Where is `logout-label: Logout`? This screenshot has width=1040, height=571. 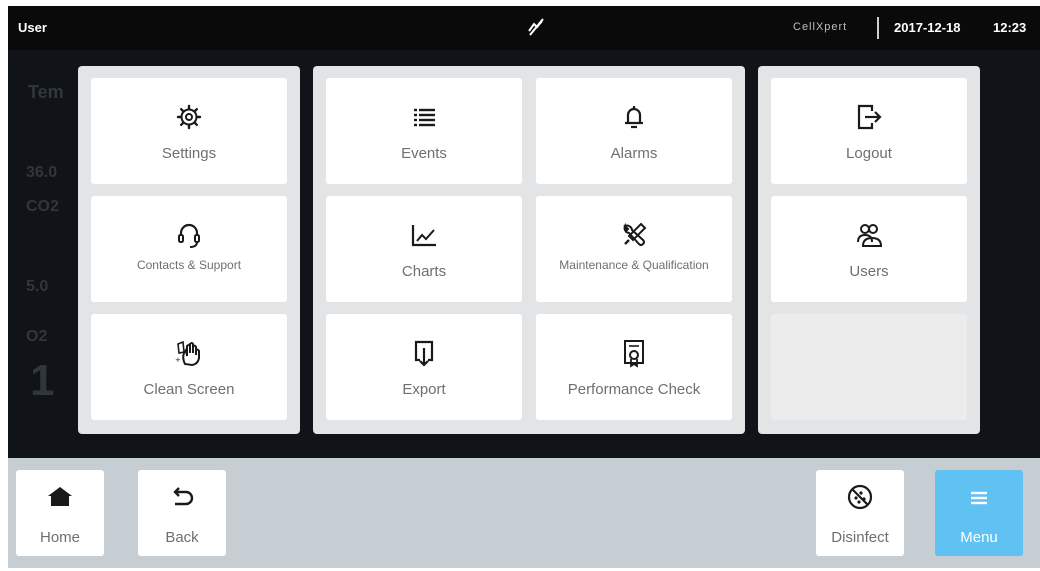
logout-label: Logout is located at coordinates (869, 153).